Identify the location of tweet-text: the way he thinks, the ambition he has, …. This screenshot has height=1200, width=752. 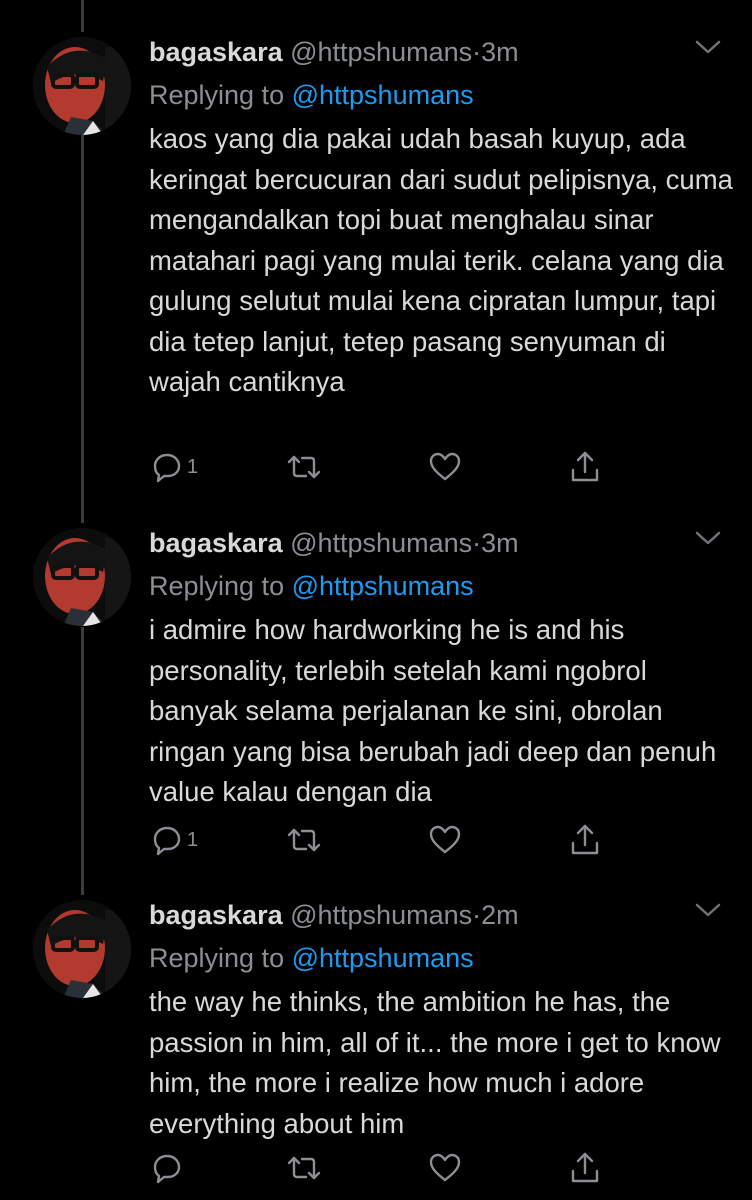
(435, 1062).